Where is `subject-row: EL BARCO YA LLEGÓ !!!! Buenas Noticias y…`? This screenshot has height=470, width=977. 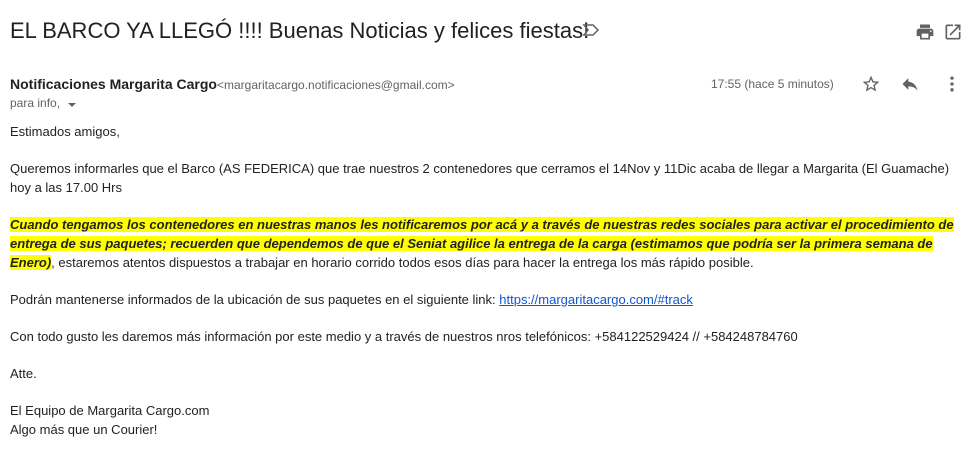 subject-row: EL BARCO YA LLEGÓ !!!! Buenas Noticias y… is located at coordinates (488, 32).